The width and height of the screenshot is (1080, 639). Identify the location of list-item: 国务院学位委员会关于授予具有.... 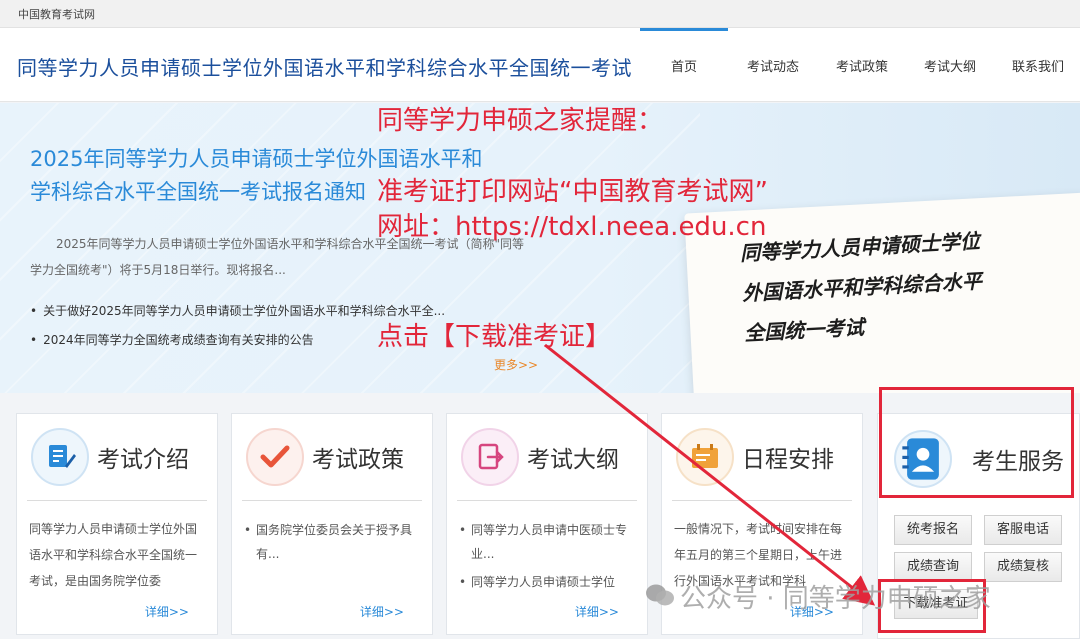
(333, 542).